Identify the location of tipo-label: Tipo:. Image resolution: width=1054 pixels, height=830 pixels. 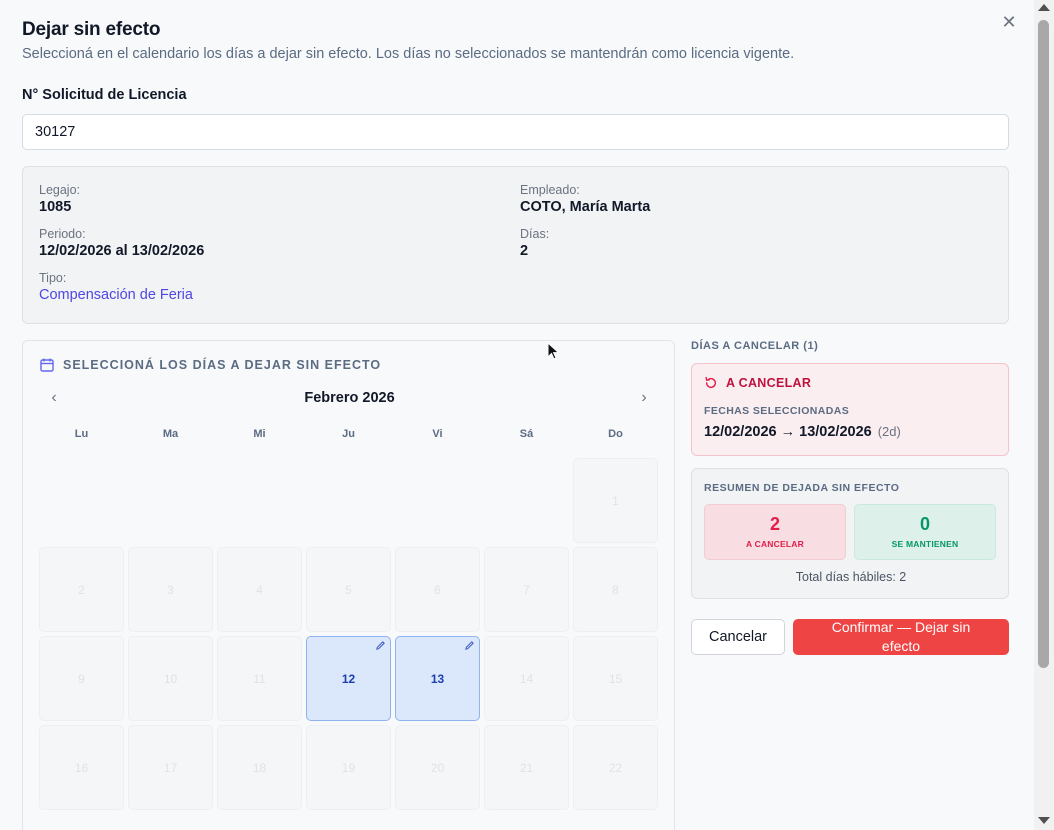
(53, 278).